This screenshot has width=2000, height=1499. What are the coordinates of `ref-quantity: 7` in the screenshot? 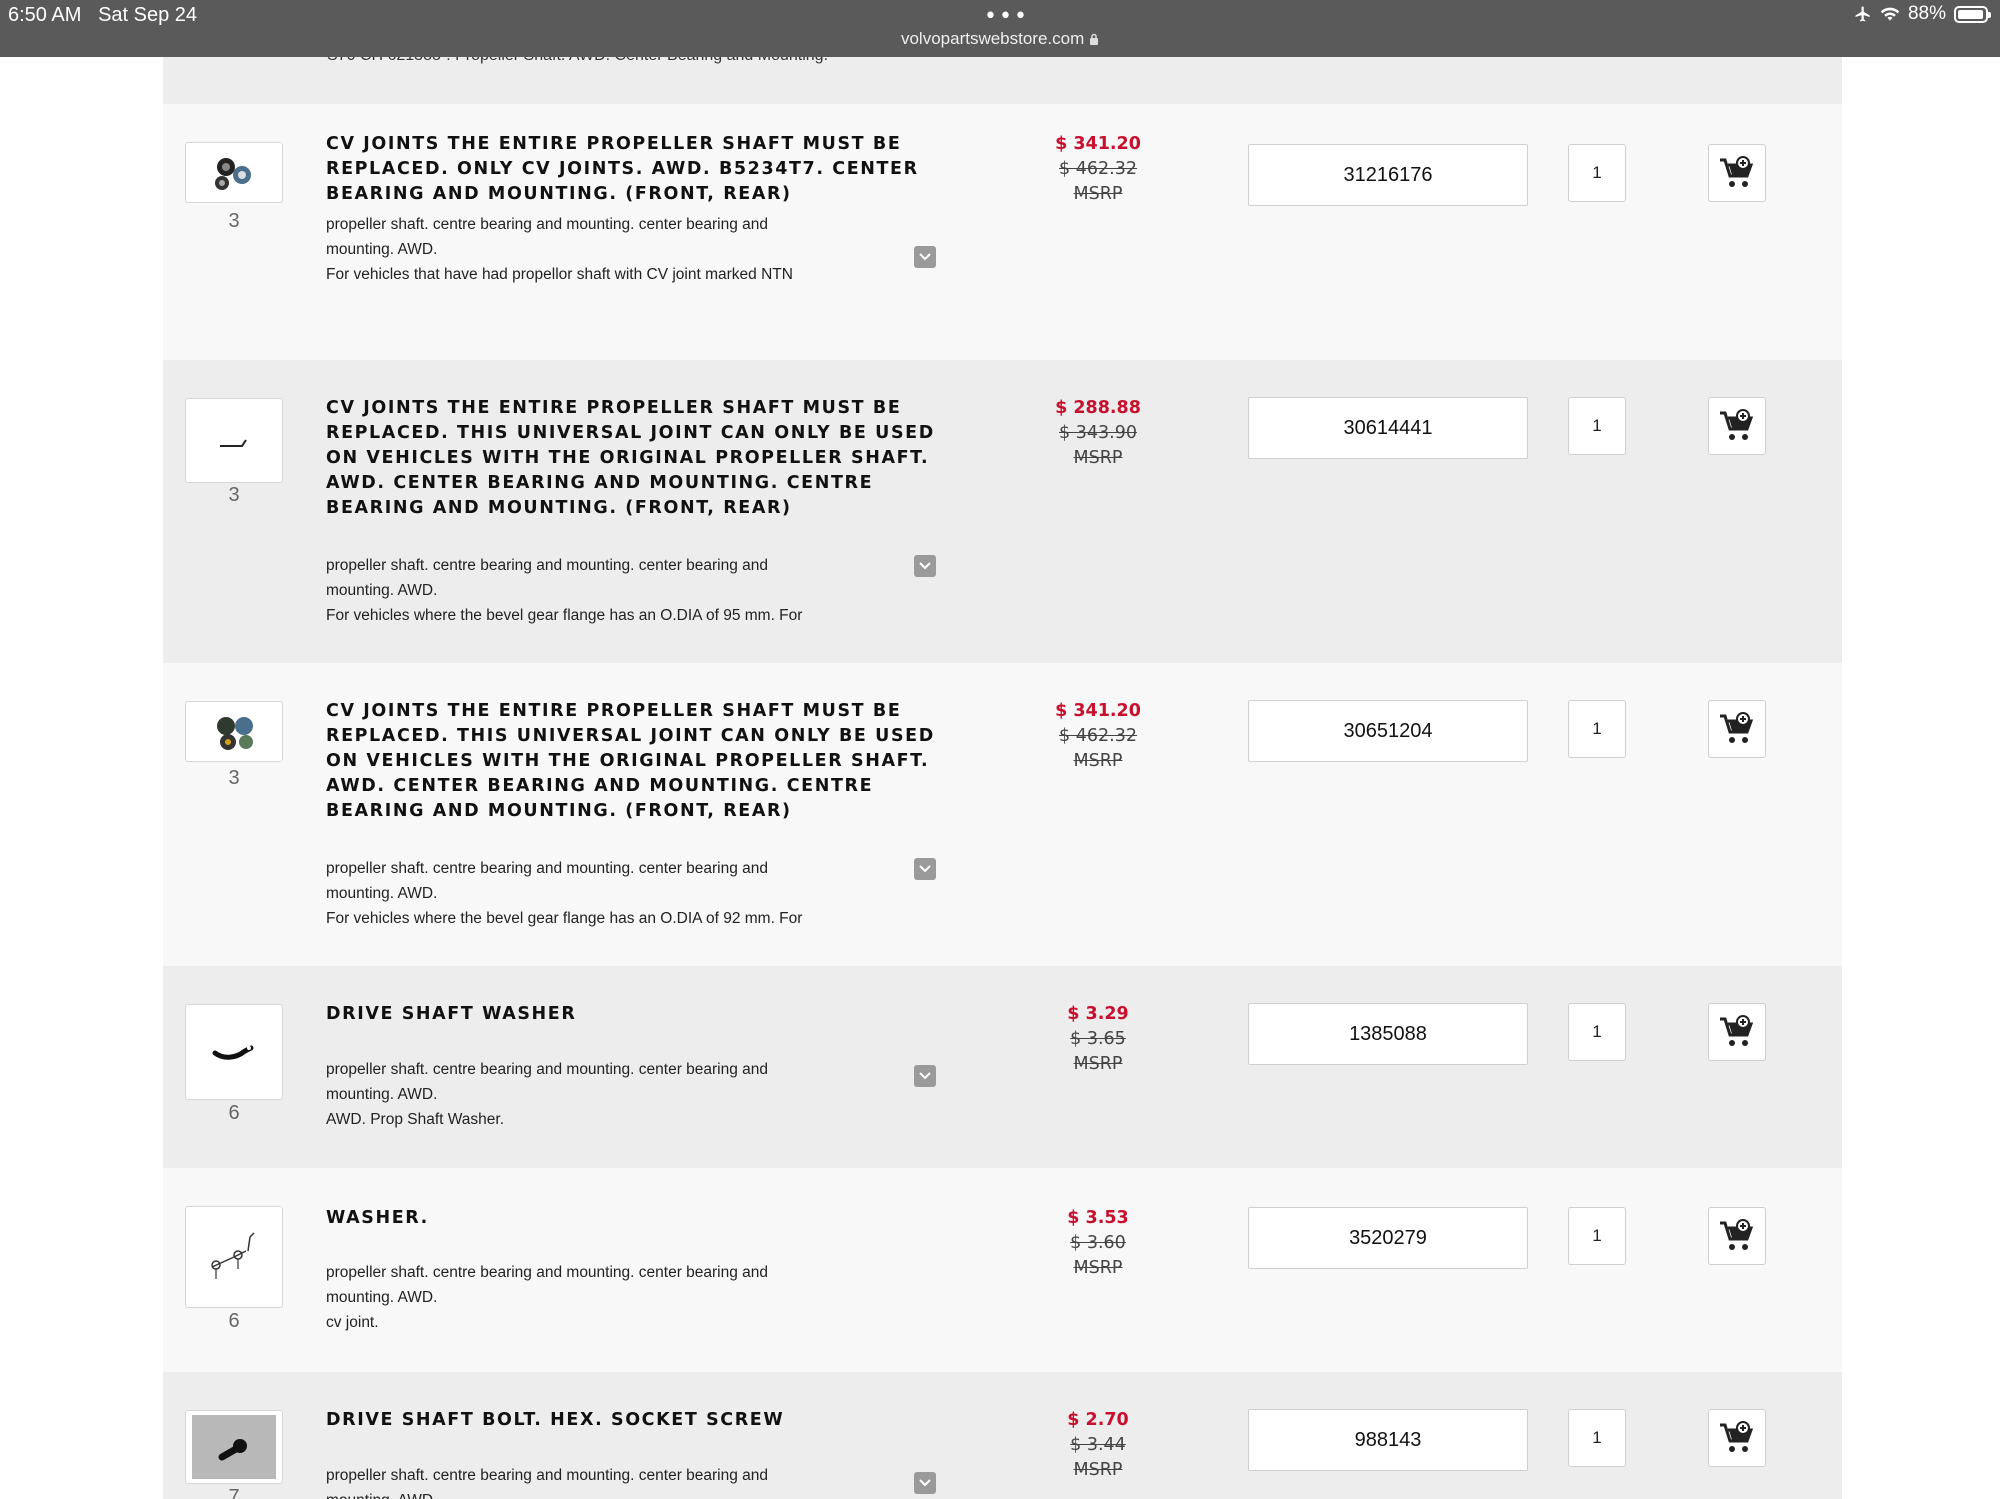 It's located at (234, 1492).